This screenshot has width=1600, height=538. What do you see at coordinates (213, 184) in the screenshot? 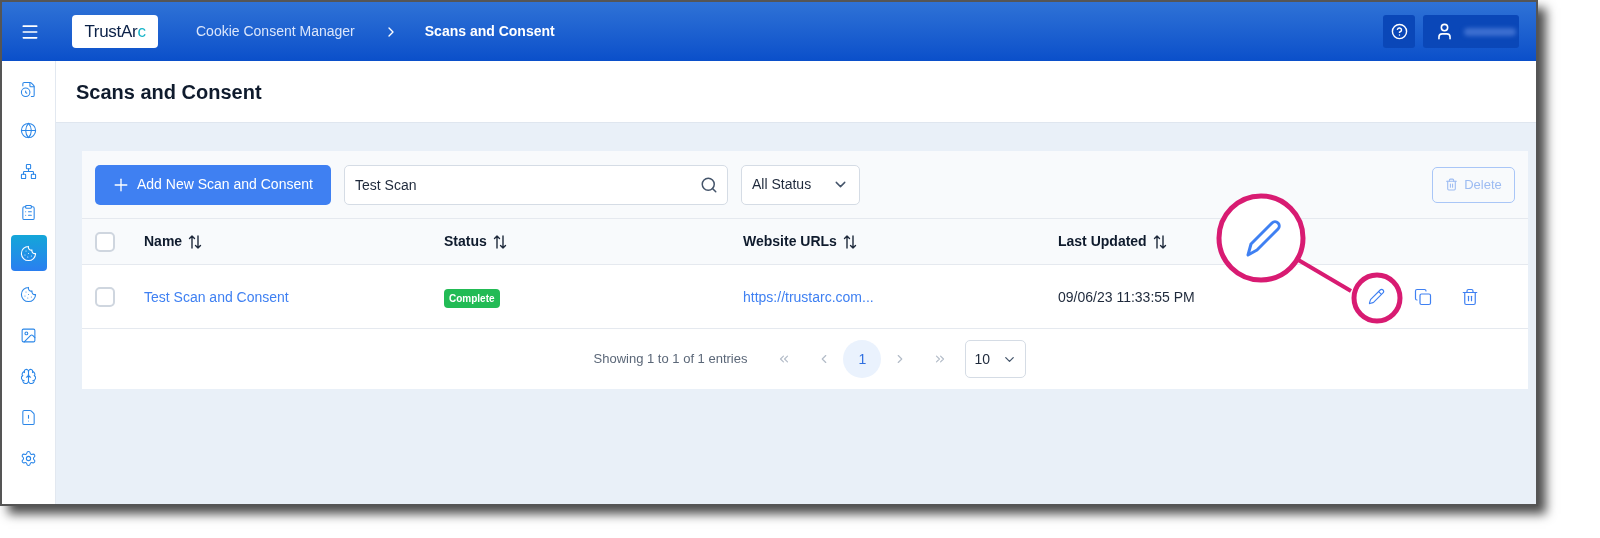
I see `add-new-button: Add New Scan and Consent` at bounding box center [213, 184].